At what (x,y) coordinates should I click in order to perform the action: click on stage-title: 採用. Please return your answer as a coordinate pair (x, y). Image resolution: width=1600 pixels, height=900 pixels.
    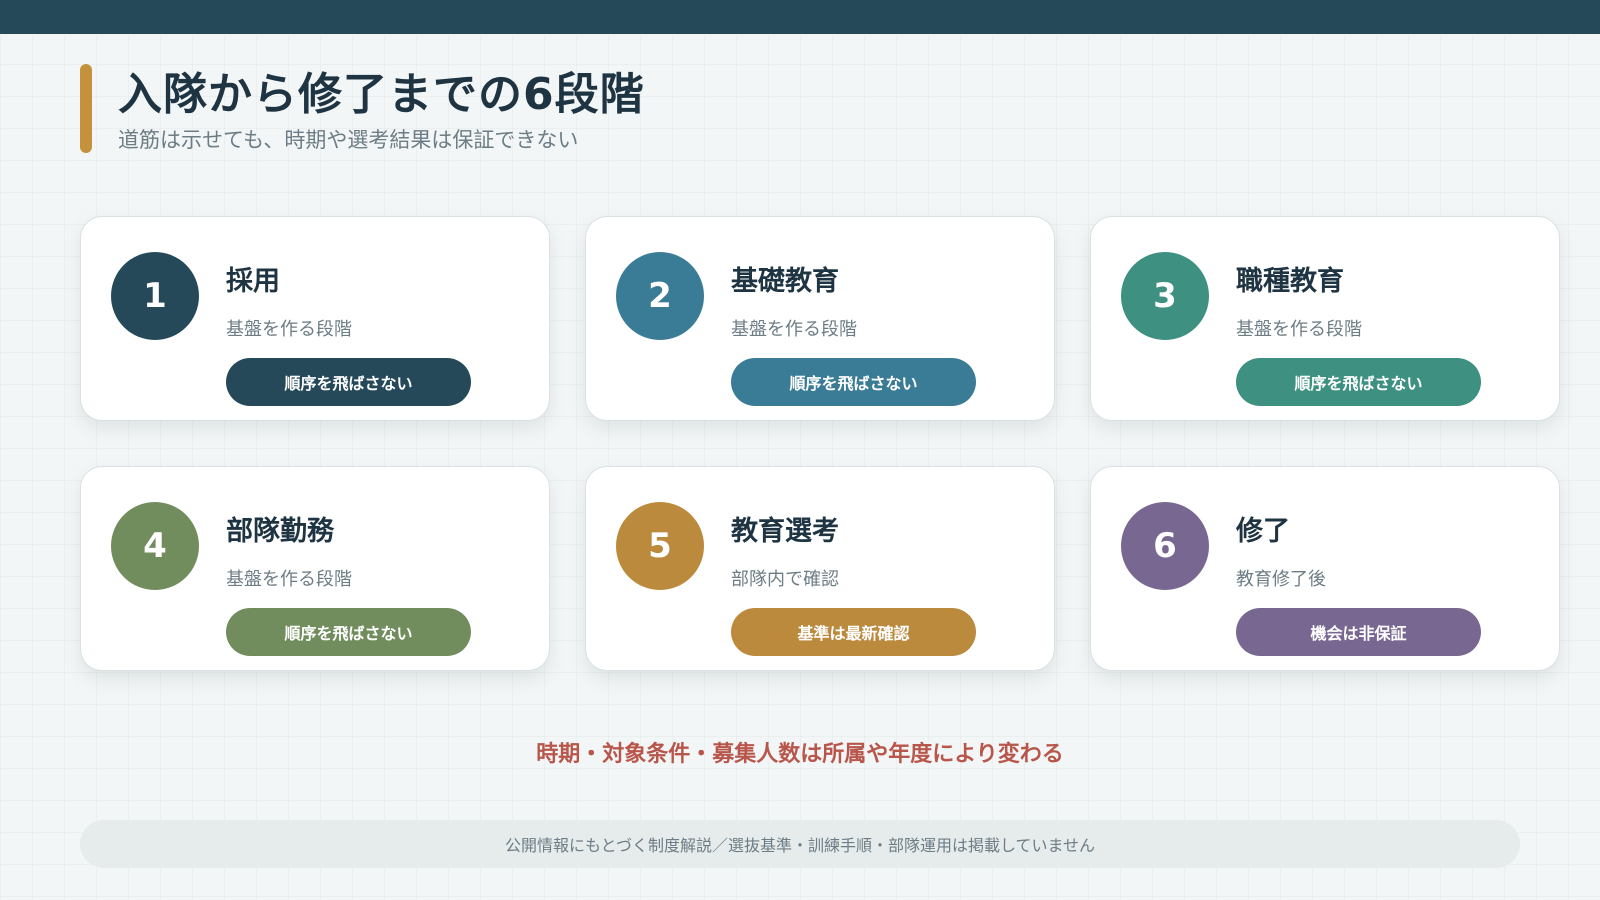
    Looking at the image, I should click on (253, 281).